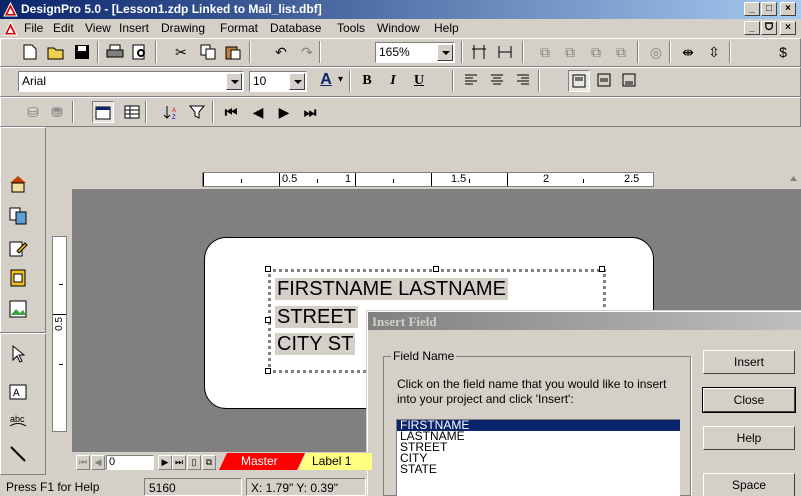  I want to click on undo-icon: ↶, so click(281, 52).